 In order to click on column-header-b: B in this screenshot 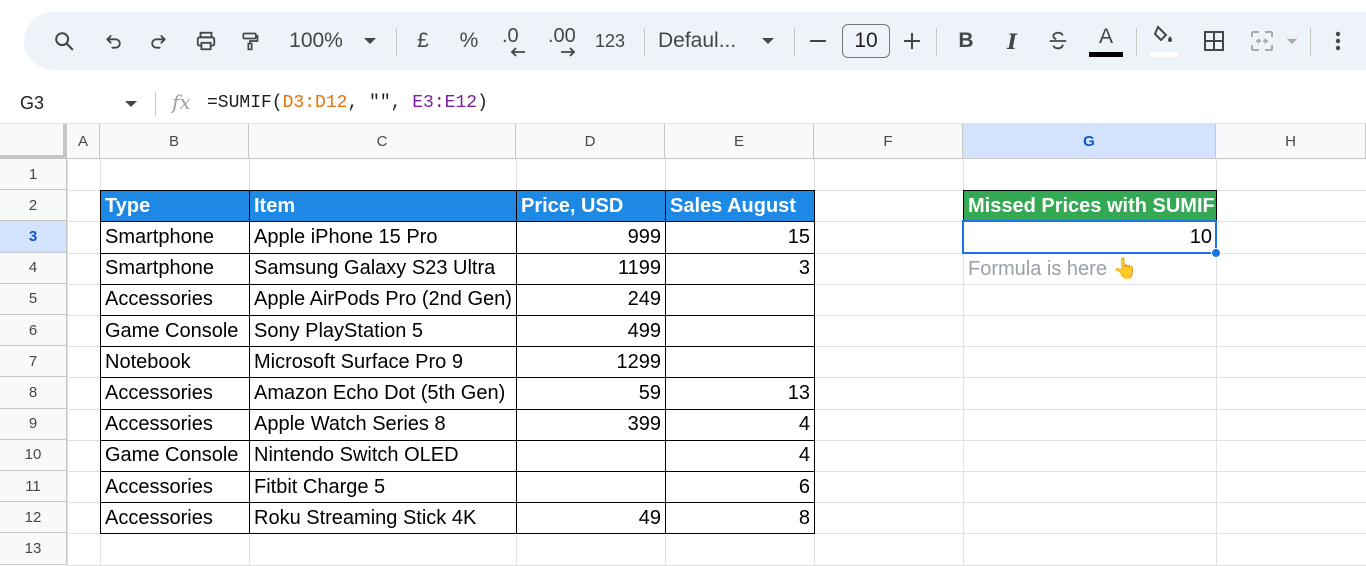, I will do `click(174, 141)`.